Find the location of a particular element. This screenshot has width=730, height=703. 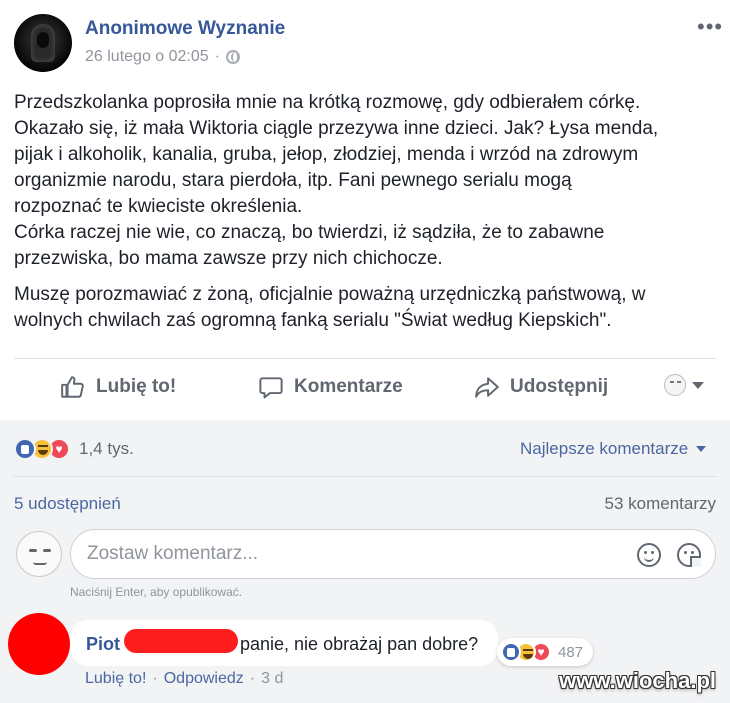

post-as-selector is located at coordinates (684, 385).